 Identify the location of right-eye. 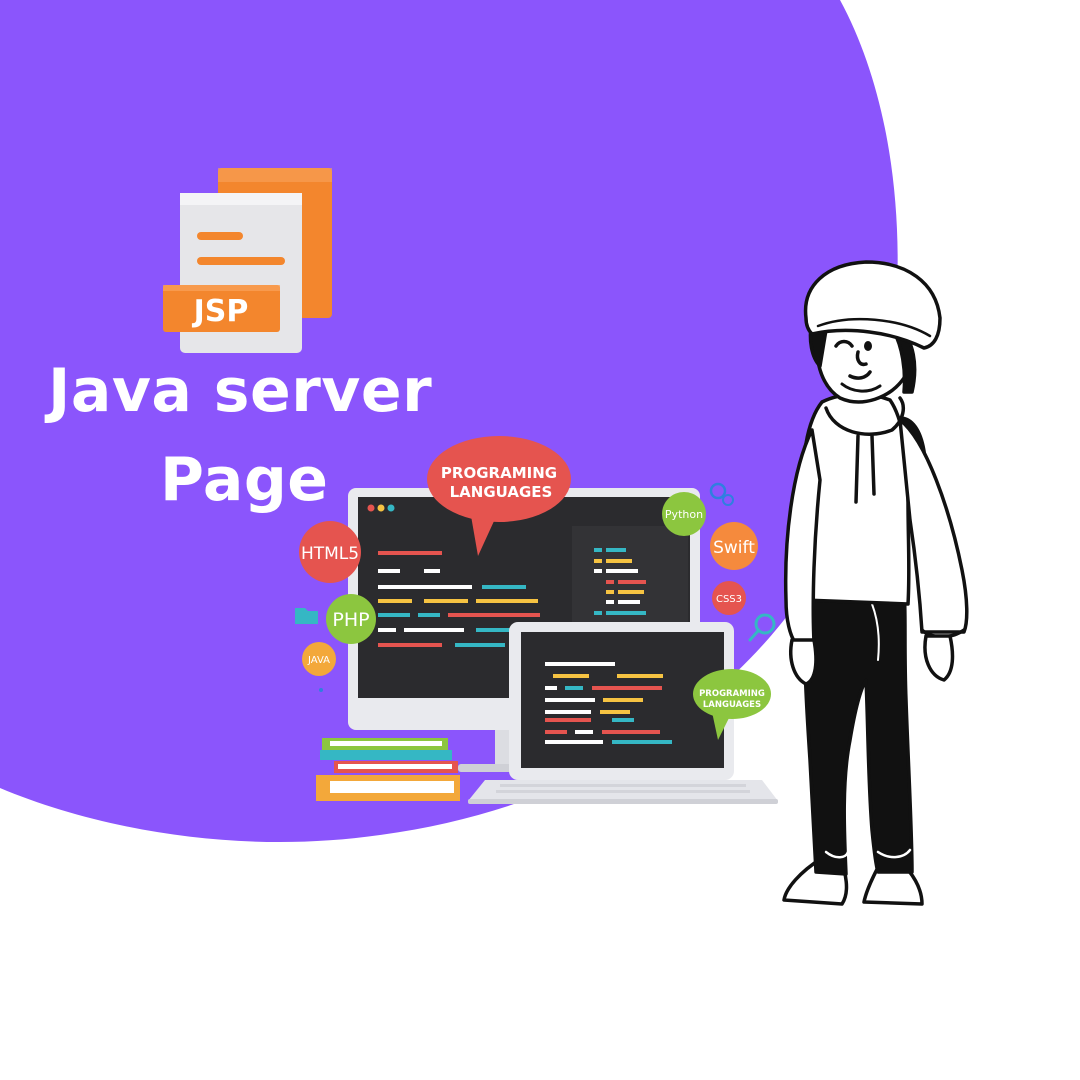
(868, 346).